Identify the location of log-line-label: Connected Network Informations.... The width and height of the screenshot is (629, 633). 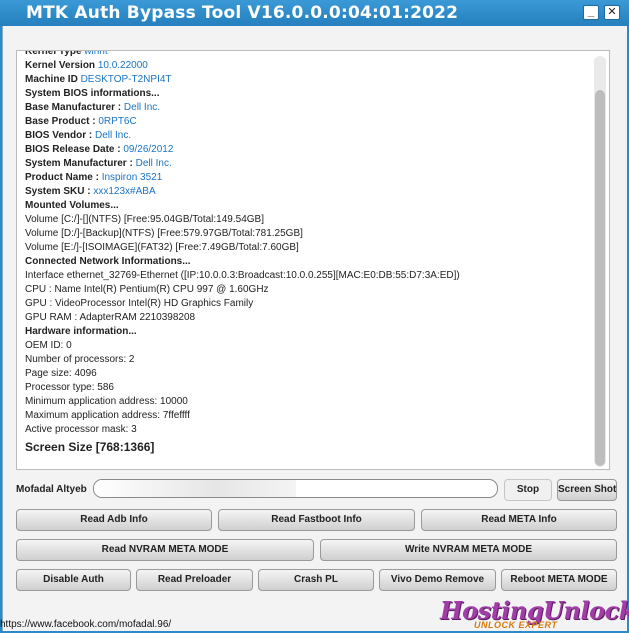
(108, 261).